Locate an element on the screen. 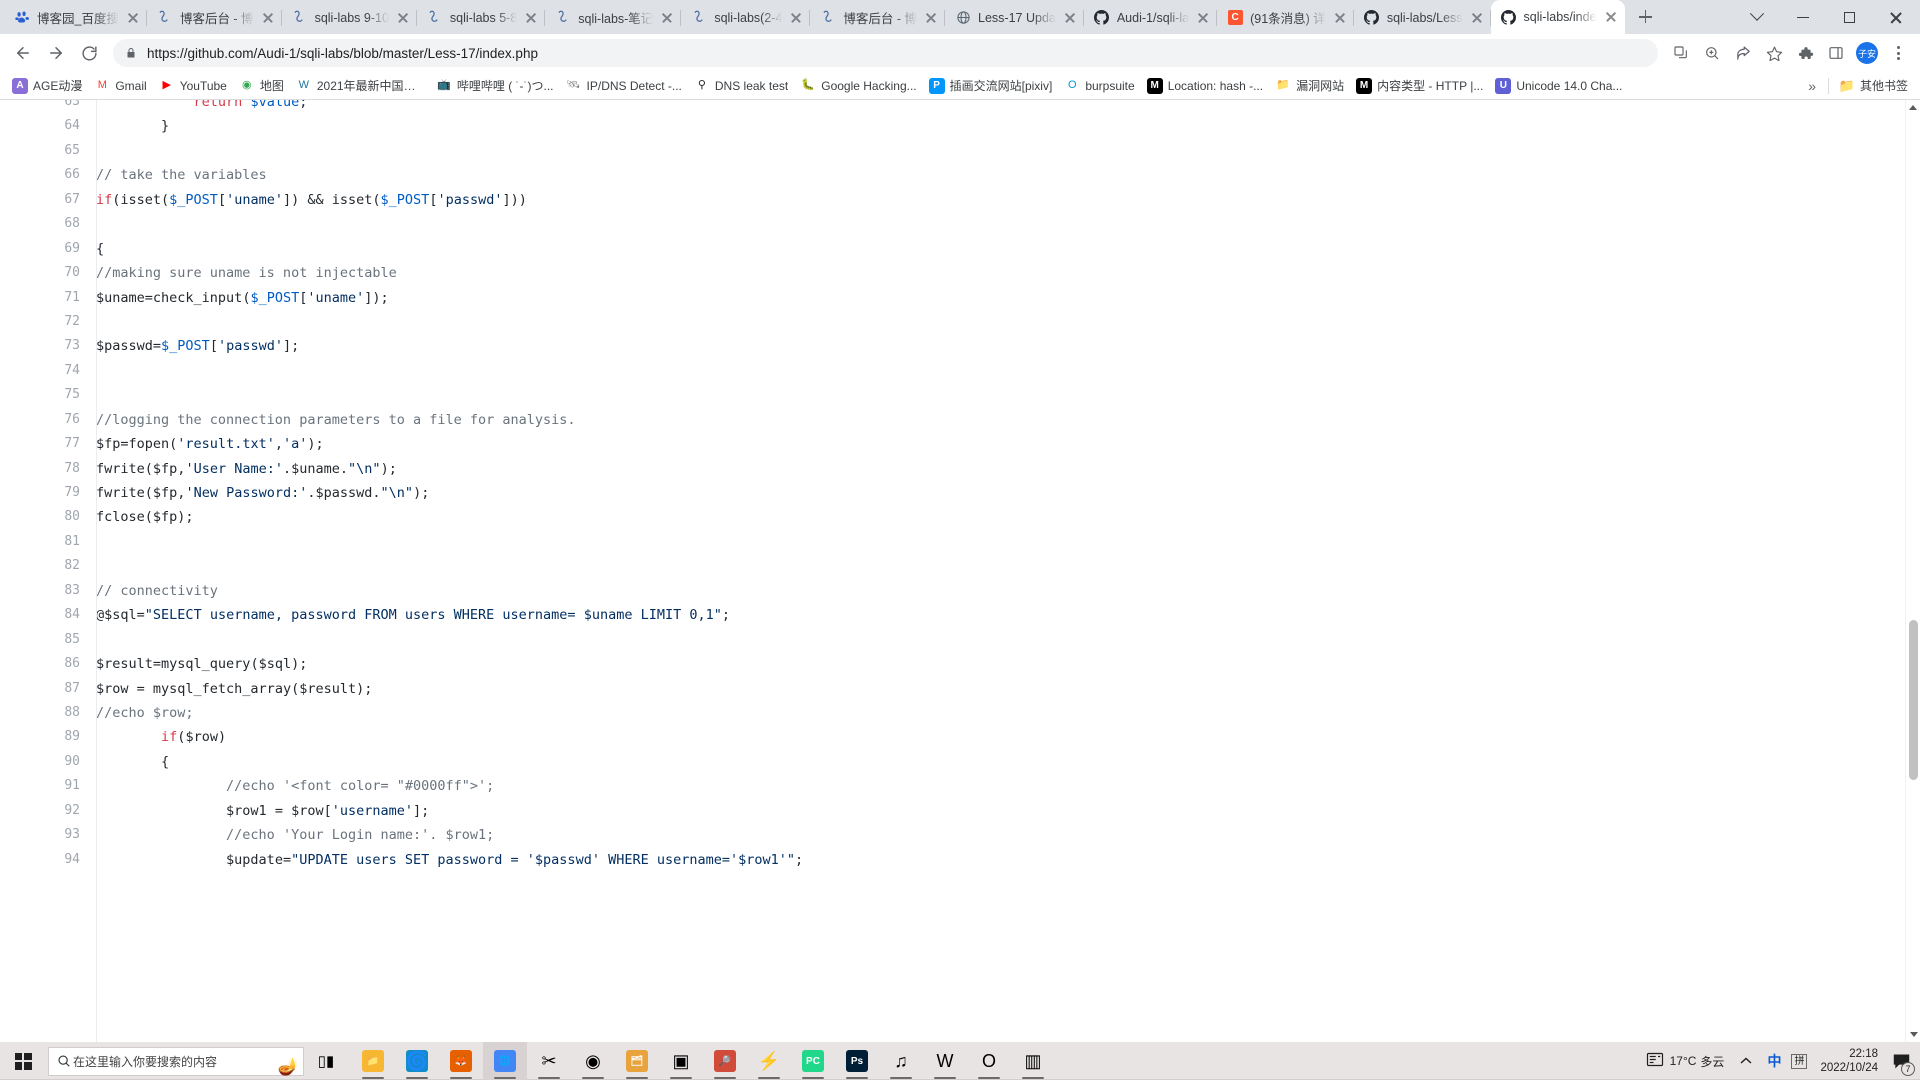 Image resolution: width=1920 pixels, height=1080 pixels. back-button is located at coordinates (23, 53).